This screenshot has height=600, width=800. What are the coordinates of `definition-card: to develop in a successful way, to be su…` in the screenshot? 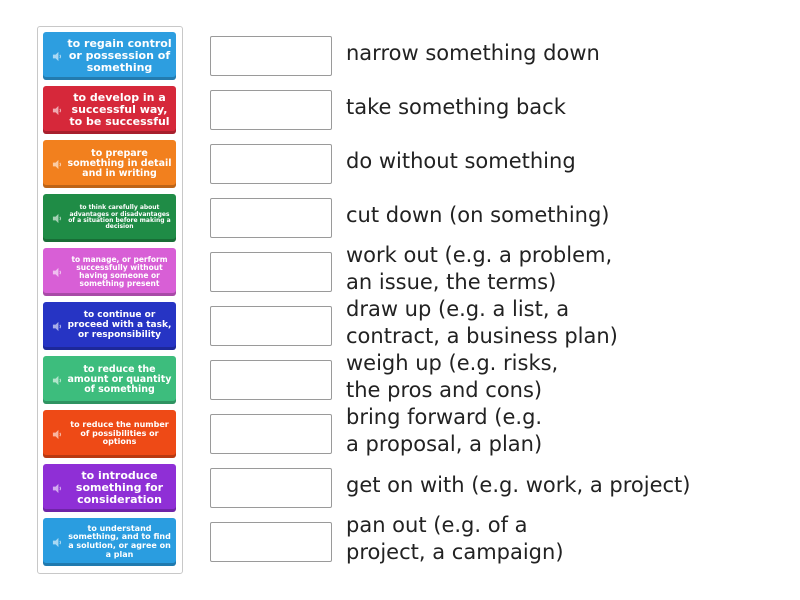 It's located at (109, 110).